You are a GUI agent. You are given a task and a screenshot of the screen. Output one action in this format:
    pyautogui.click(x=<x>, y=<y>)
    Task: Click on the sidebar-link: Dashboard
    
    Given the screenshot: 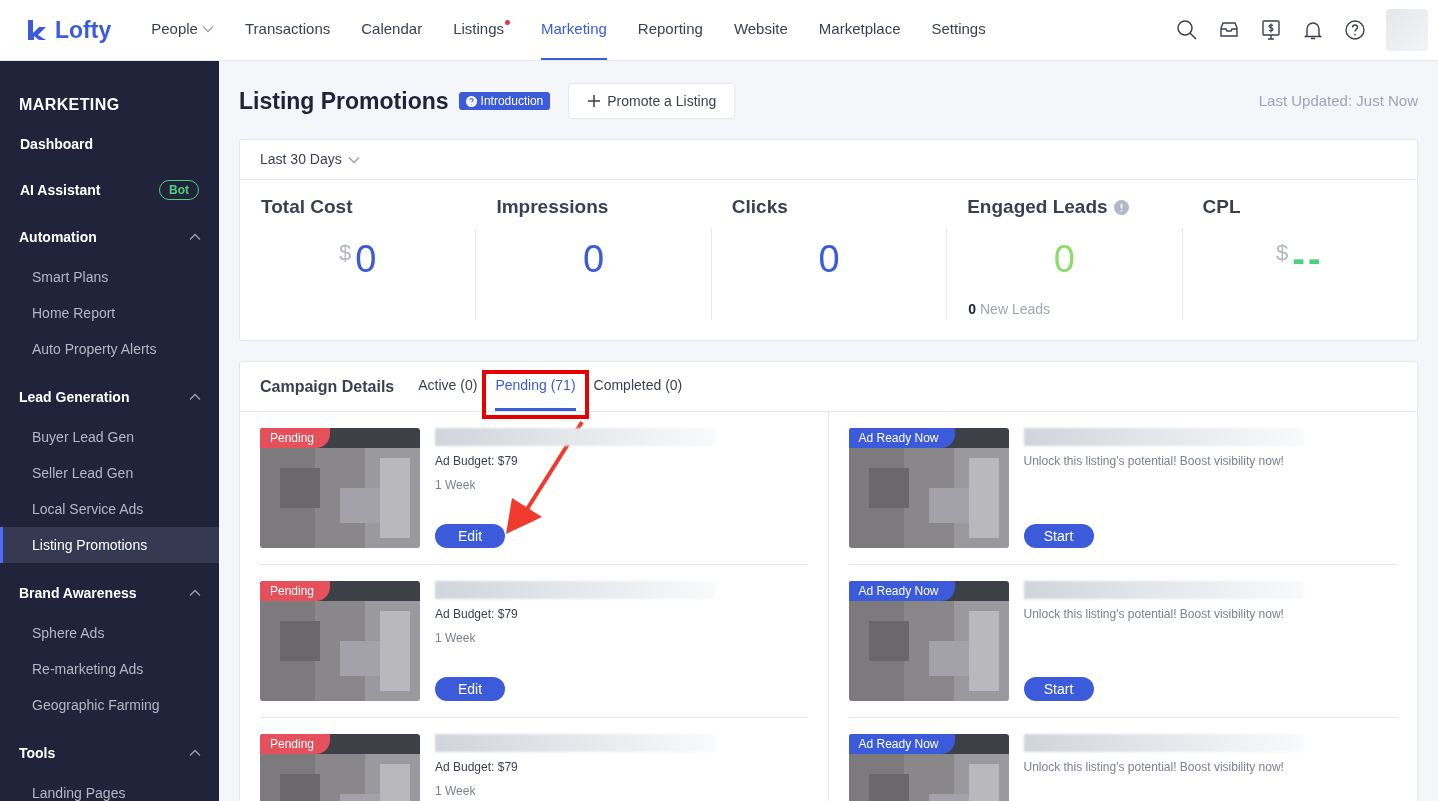 What is the action you would take?
    pyautogui.click(x=109, y=144)
    